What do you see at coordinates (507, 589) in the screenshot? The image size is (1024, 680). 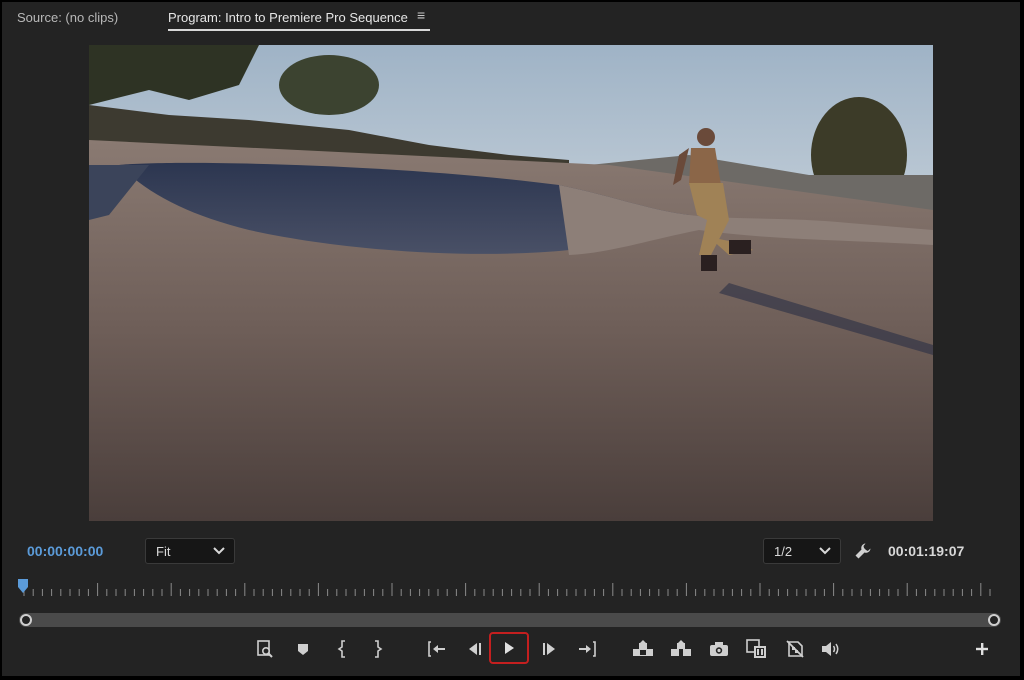 I see `time-ruler` at bounding box center [507, 589].